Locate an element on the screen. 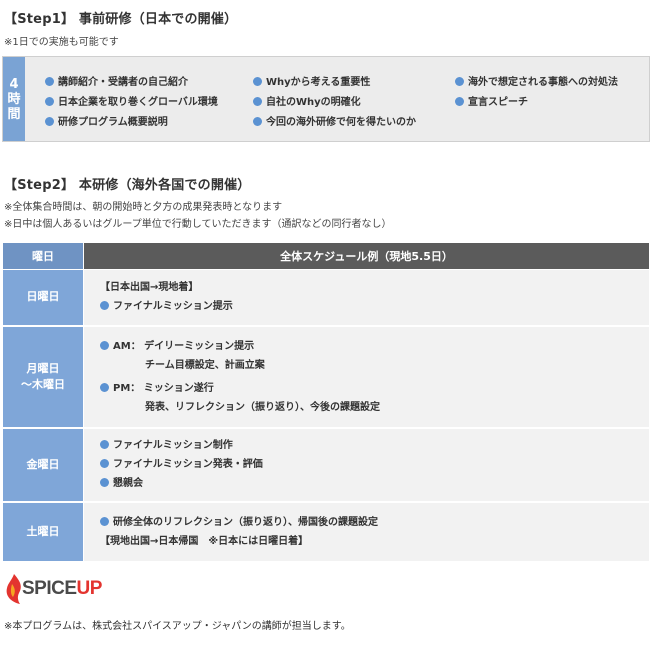 Image resolution: width=652 pixels, height=647 pixels. content-cell: ファイナルミッション制作 ファイナルミッション発表・評価 懇親会 is located at coordinates (366, 465).